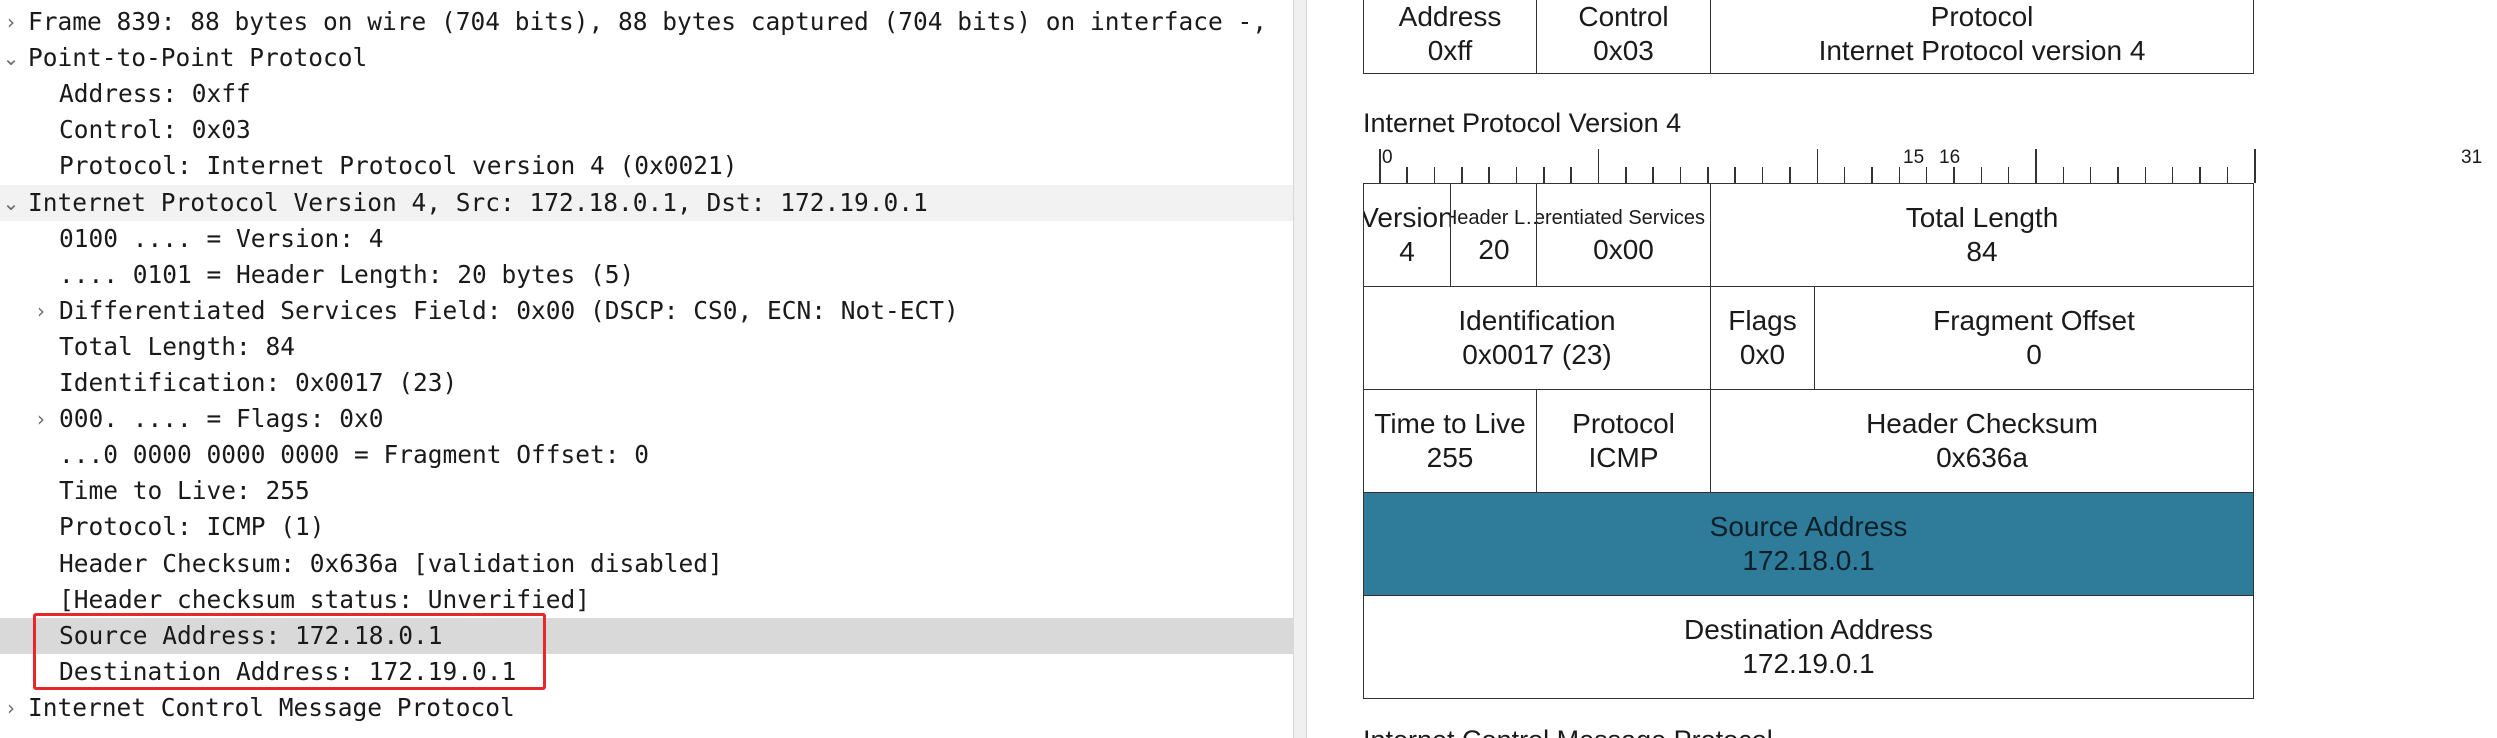 The image size is (2497, 738). What do you see at coordinates (1982, 441) in the screenshot?
I see `ip-field-header-checksum: Header Checksum 0x636a` at bounding box center [1982, 441].